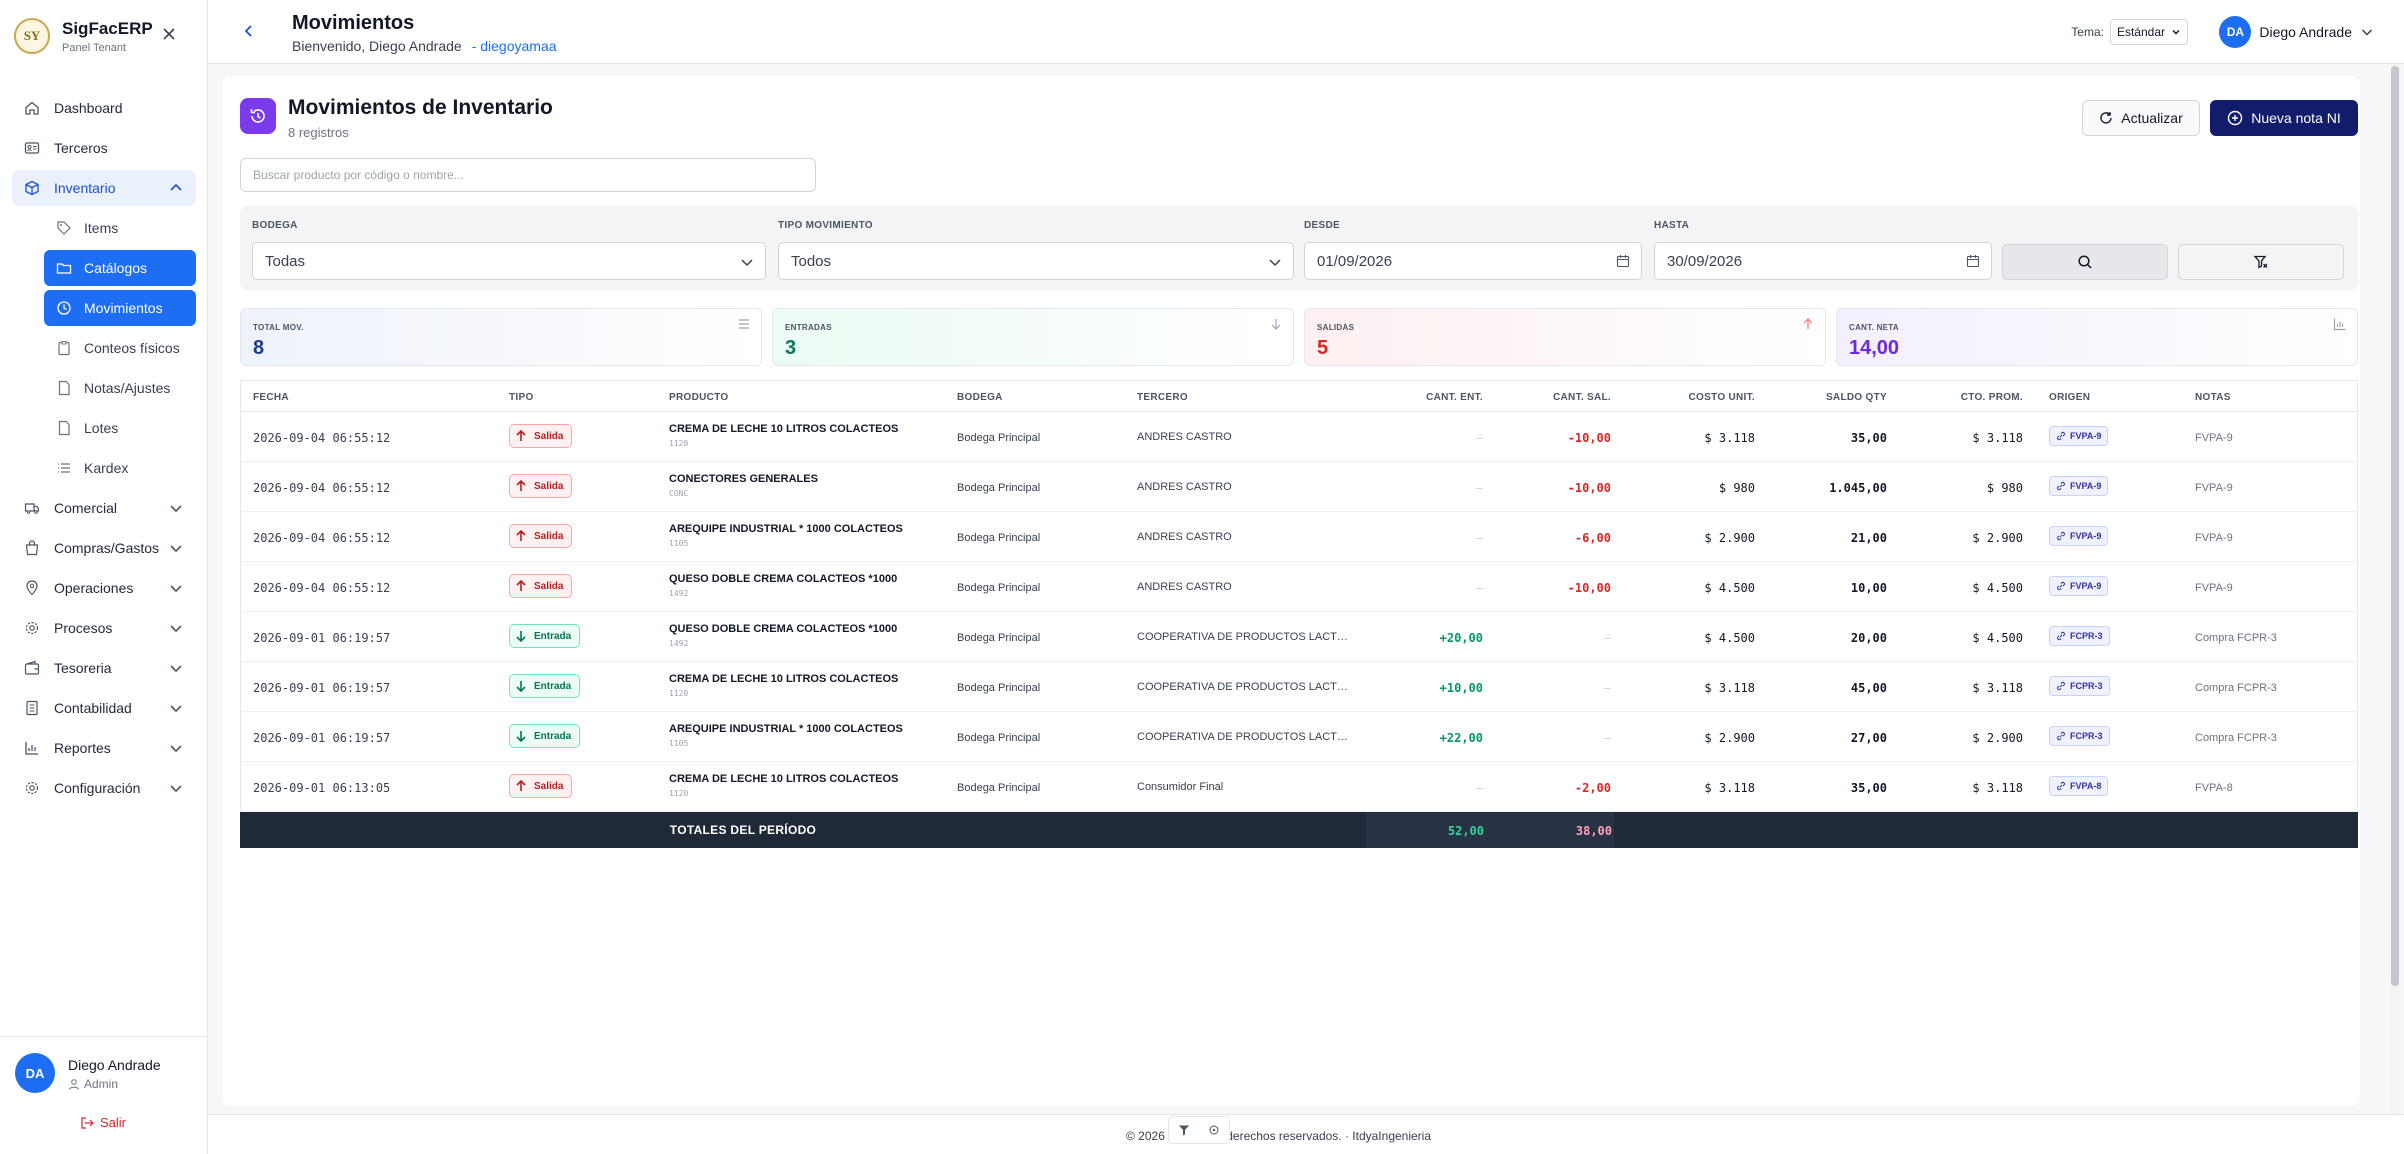 The width and height of the screenshot is (2404, 1154). I want to click on sidebar-item-configuracion: Configuración, so click(104, 788).